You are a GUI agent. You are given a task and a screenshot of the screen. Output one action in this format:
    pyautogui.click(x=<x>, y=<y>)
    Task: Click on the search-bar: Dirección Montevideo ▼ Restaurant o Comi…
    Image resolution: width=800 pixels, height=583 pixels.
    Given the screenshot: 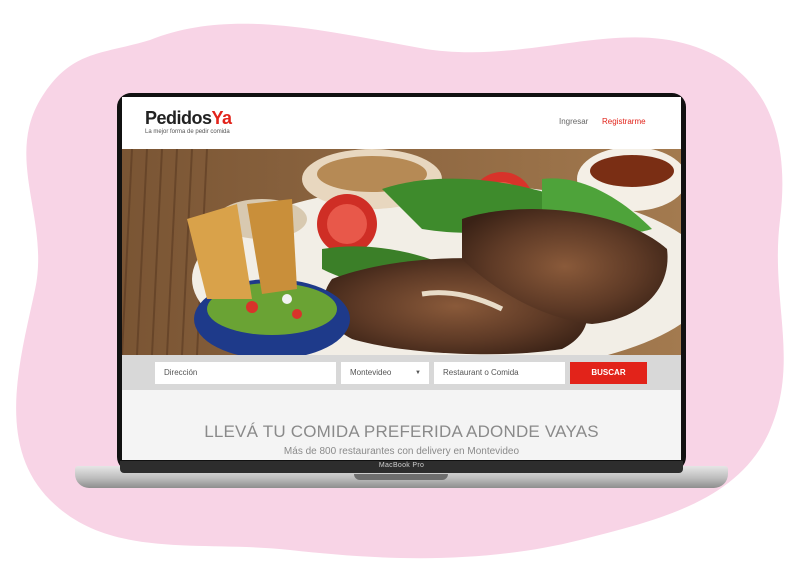 What is the action you would take?
    pyautogui.click(x=401, y=372)
    